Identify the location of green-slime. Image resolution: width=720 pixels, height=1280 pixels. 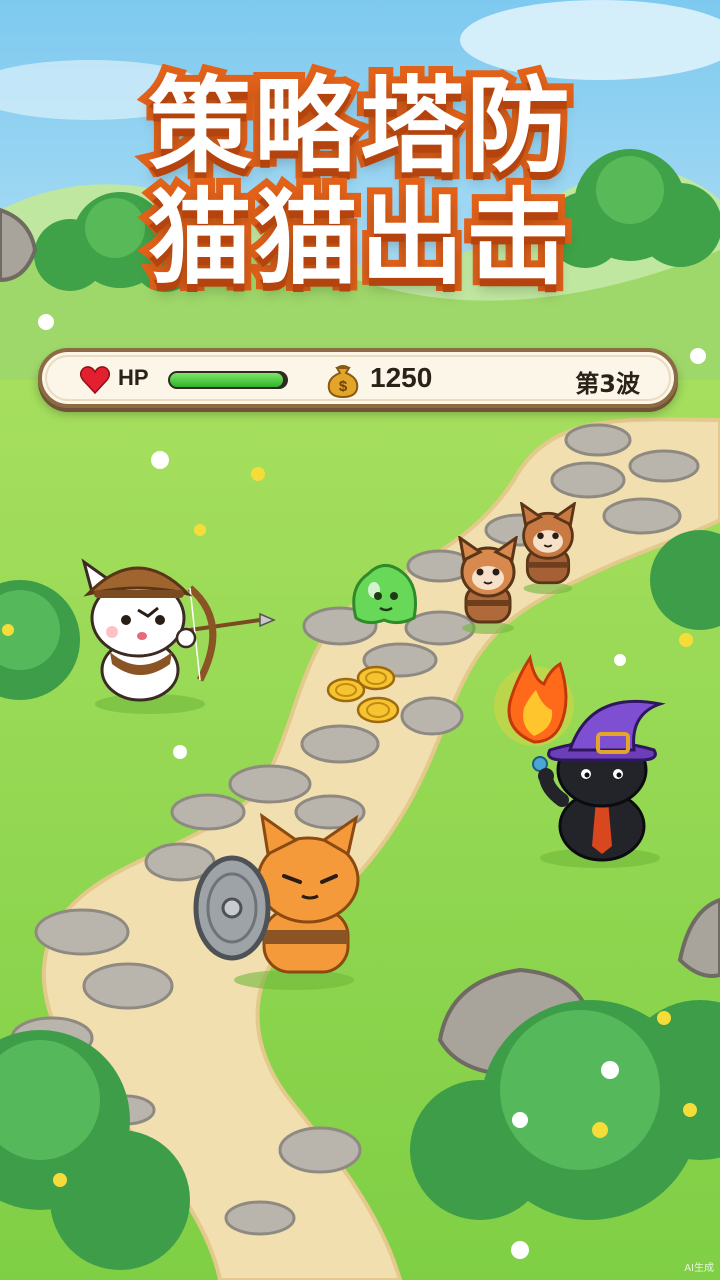
(384, 593).